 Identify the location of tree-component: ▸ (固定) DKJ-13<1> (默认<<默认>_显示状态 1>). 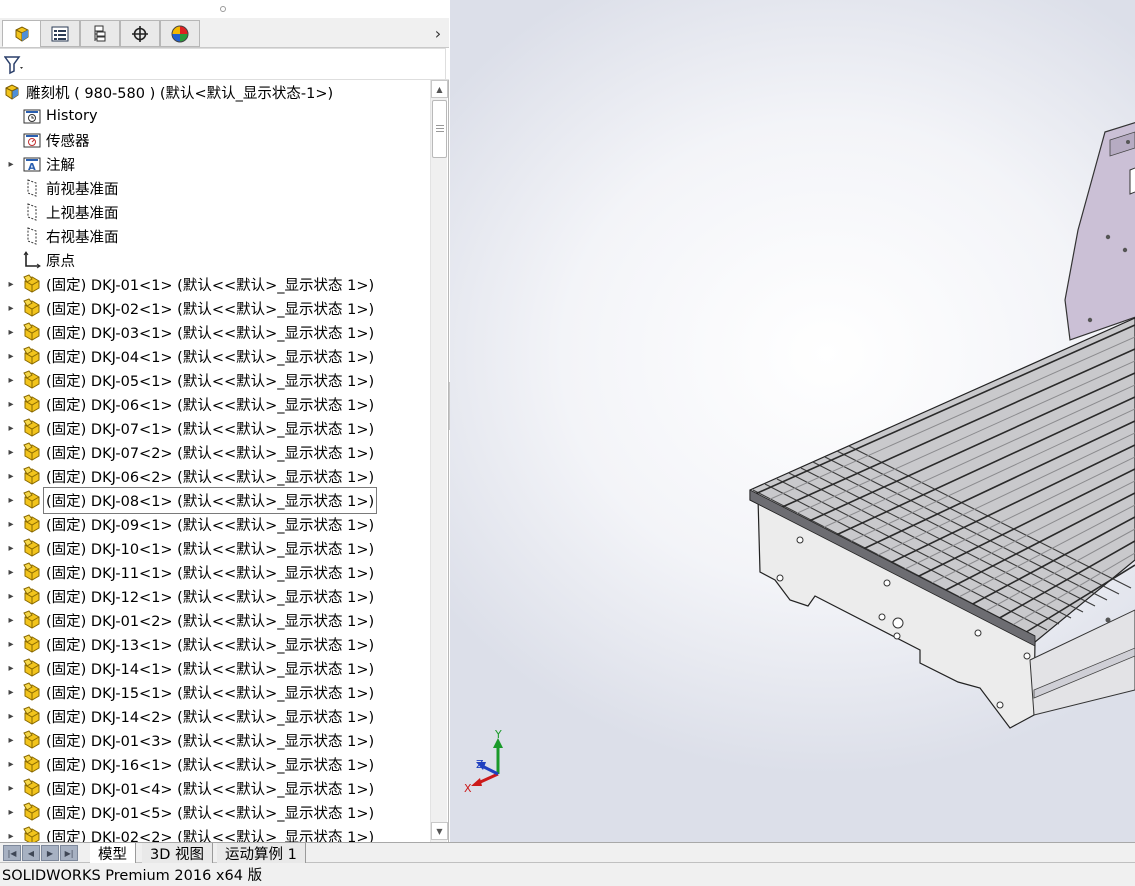
(215, 644).